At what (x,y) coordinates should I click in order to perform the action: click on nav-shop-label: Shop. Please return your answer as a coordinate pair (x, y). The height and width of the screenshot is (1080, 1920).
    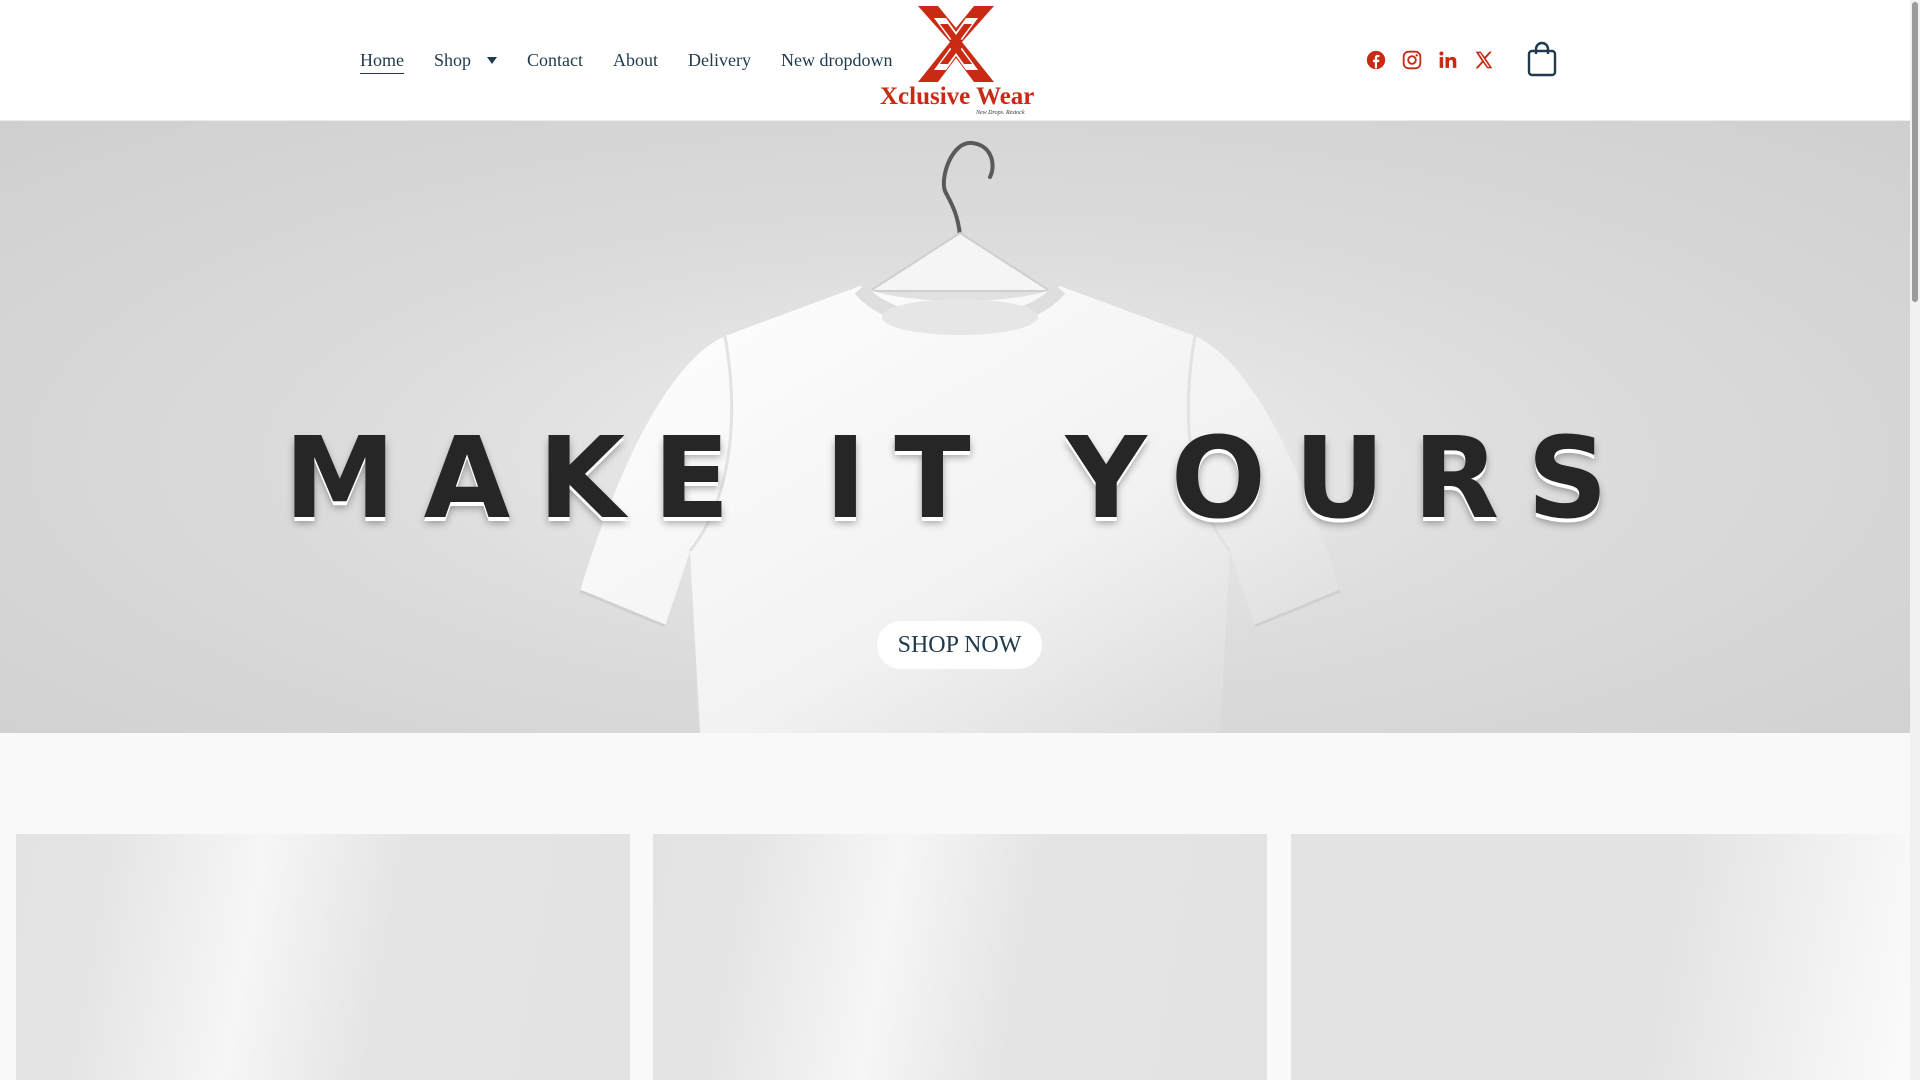
    Looking at the image, I should click on (453, 60).